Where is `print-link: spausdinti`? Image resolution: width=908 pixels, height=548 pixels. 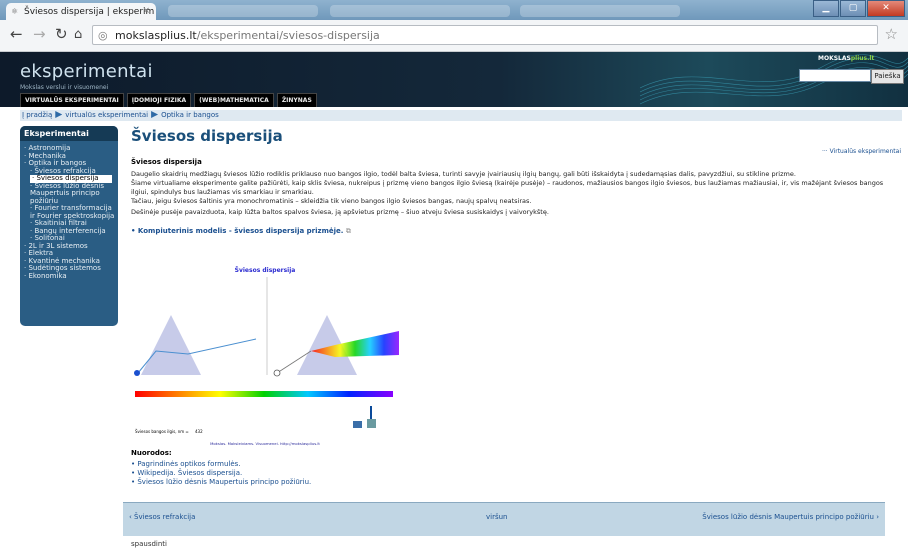 print-link: spausdinti is located at coordinates (149, 544).